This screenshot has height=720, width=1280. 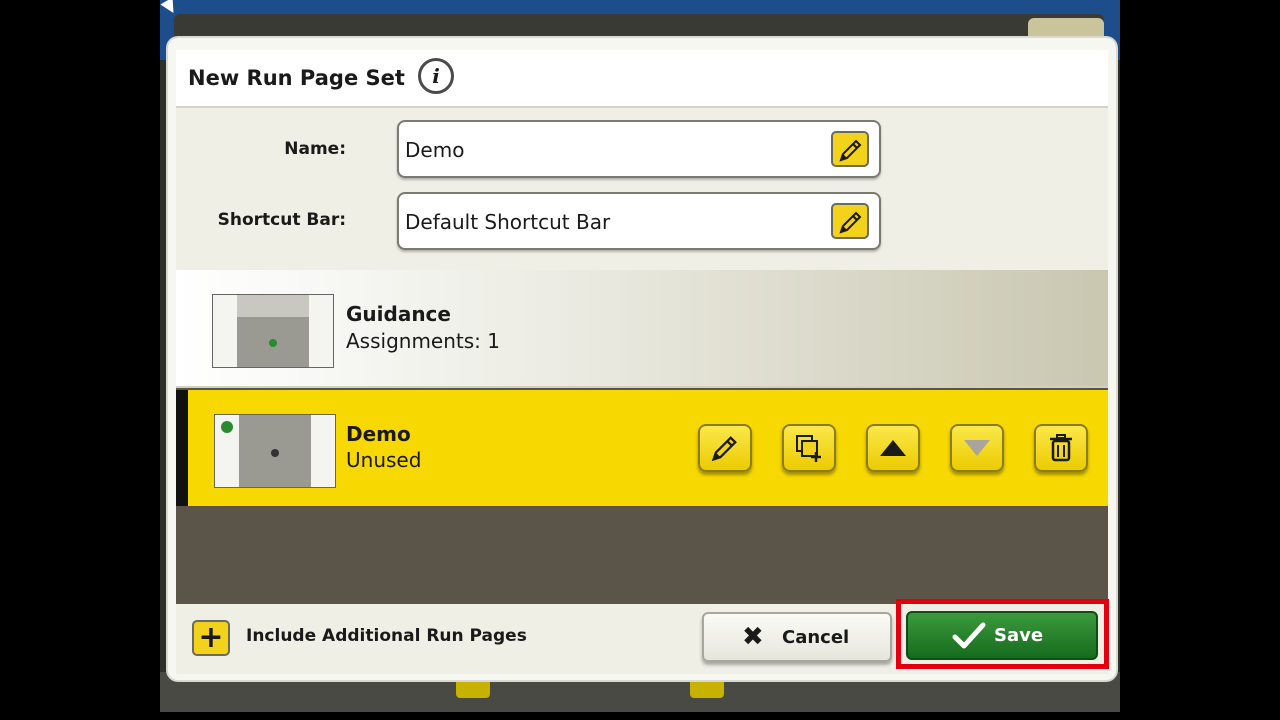 I want to click on cancel-label: Cancel, so click(x=816, y=637).